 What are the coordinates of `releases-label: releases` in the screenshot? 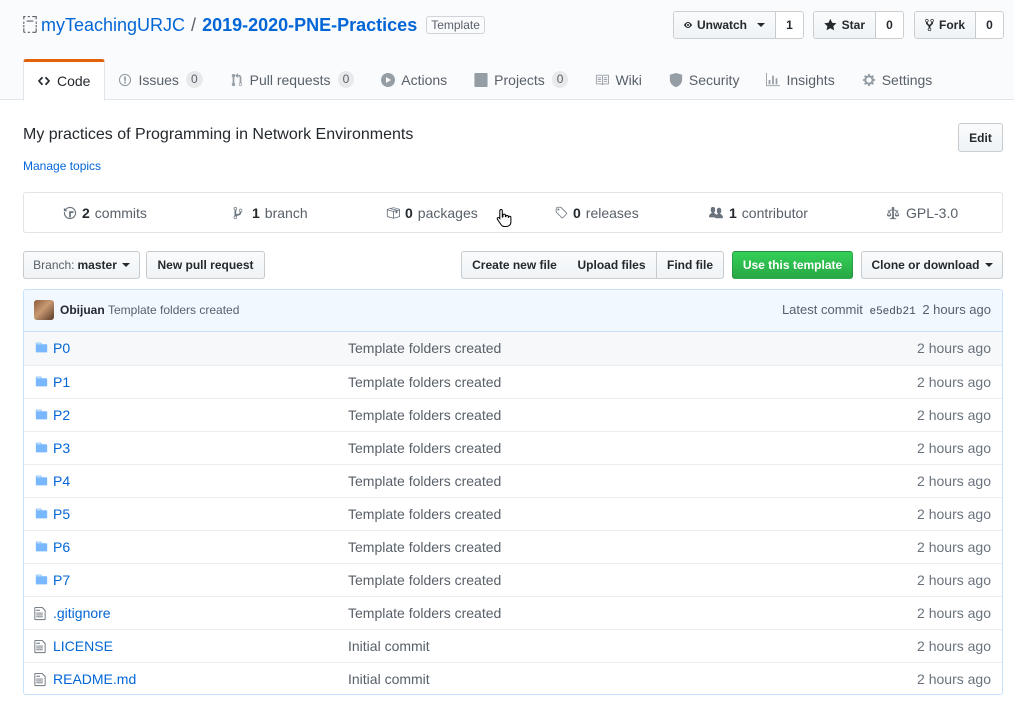 It's located at (612, 212).